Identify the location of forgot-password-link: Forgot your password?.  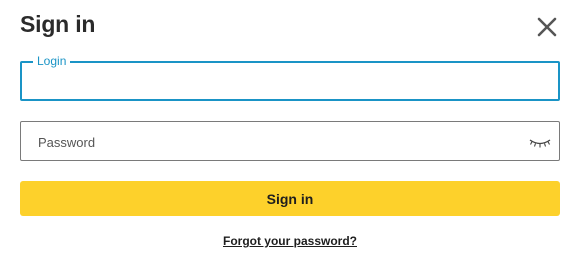
(290, 241).